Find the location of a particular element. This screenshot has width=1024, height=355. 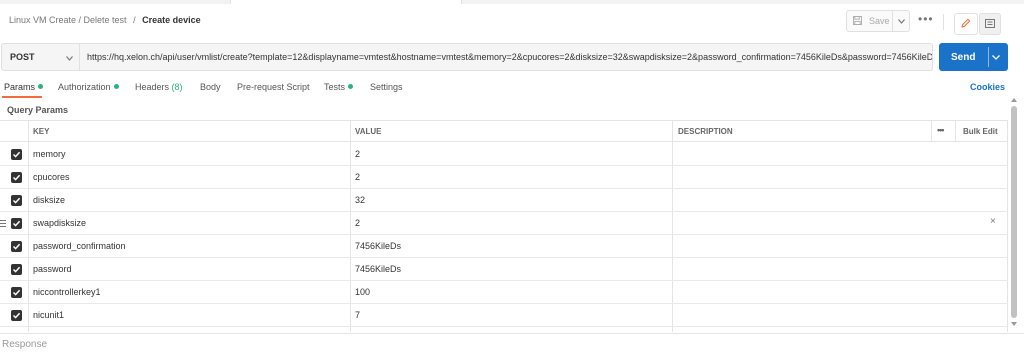

scrollbar is located at coordinates (1014, 213).